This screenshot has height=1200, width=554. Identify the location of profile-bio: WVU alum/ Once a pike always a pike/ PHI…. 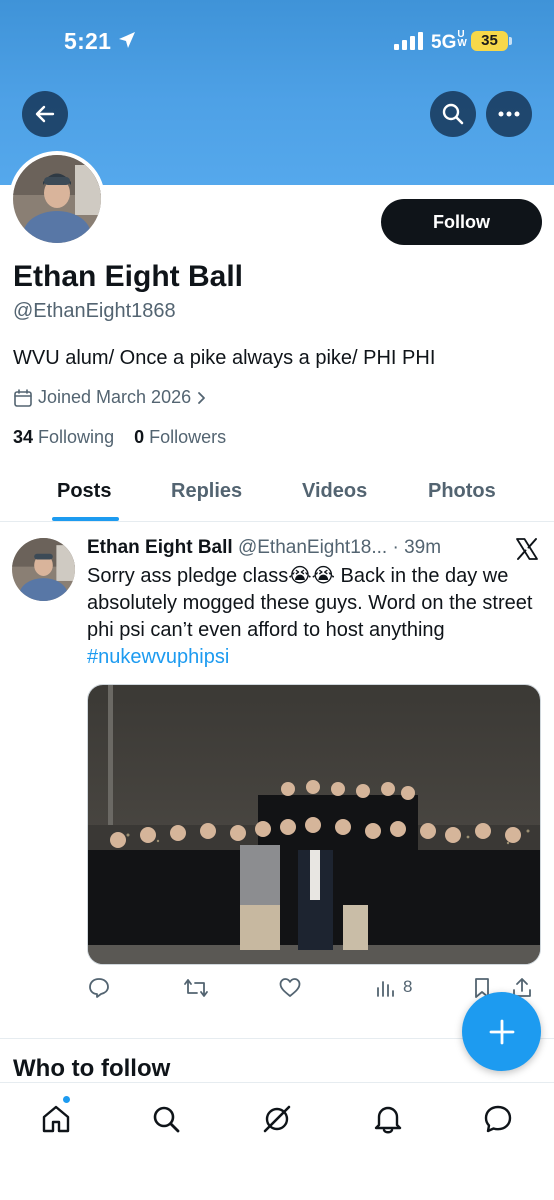
(224, 358).